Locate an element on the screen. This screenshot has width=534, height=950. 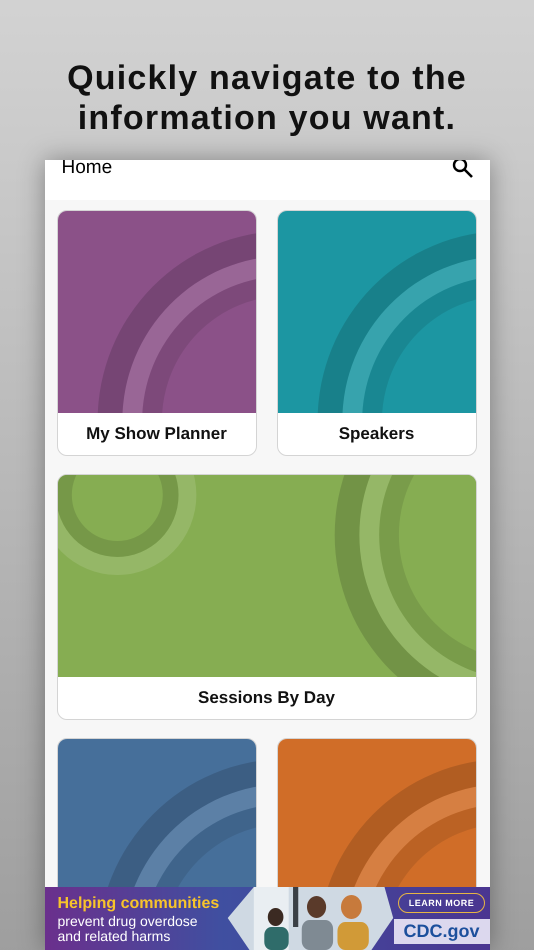
ad-banner: Helping communities prevent drug overdose and related harms LEARN MORE CDC.gov is located at coordinates (267, 918).